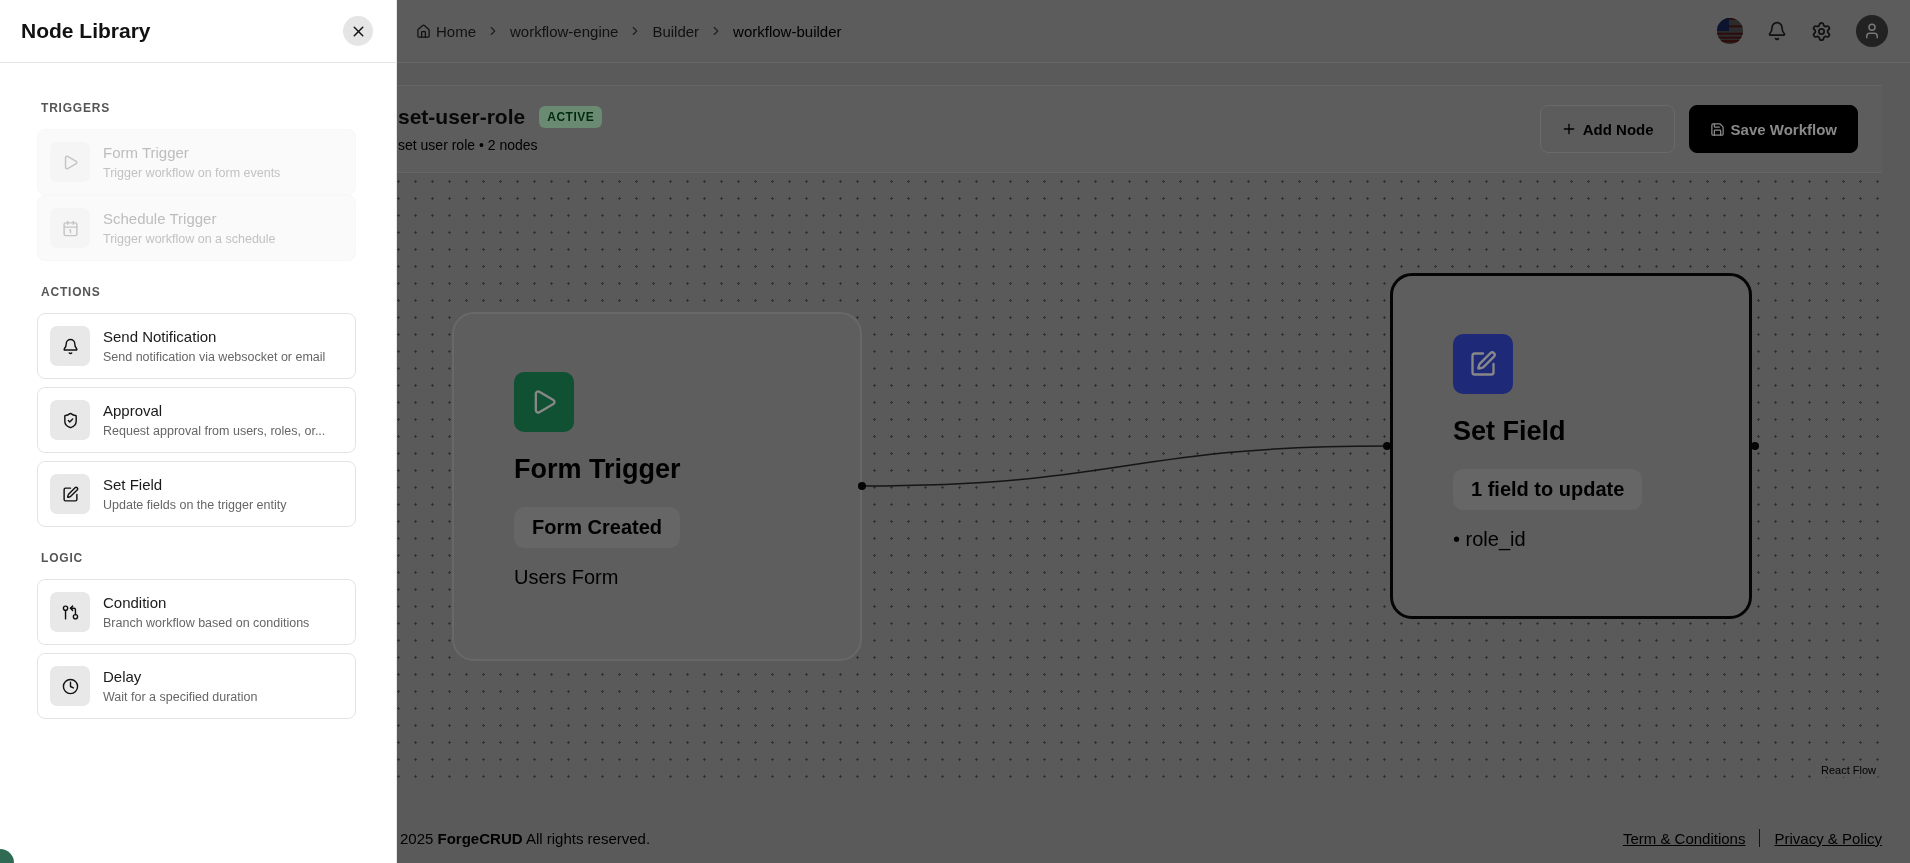 This screenshot has width=1910, height=863. I want to click on close-button, so click(358, 31).